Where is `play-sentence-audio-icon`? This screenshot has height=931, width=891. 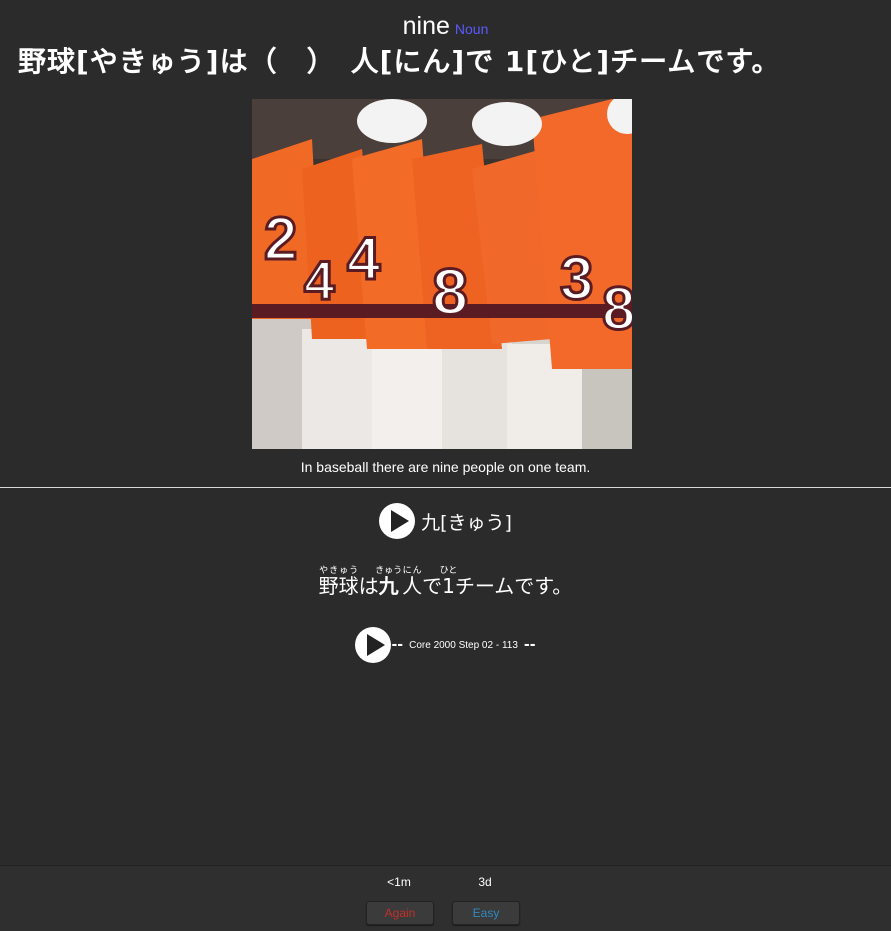
play-sentence-audio-icon is located at coordinates (373, 645).